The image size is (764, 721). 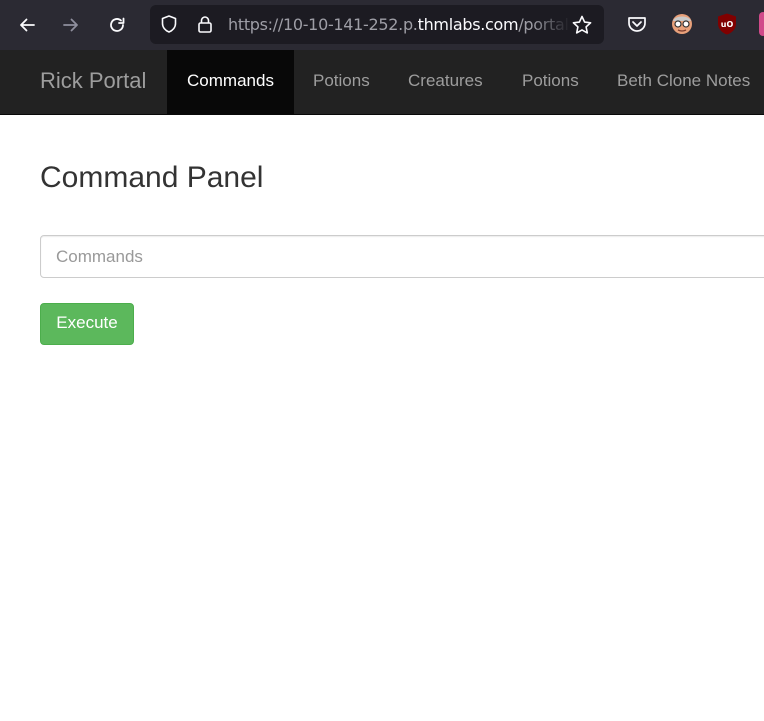 What do you see at coordinates (445, 82) in the screenshot?
I see `nav-item-creatures: Creatures` at bounding box center [445, 82].